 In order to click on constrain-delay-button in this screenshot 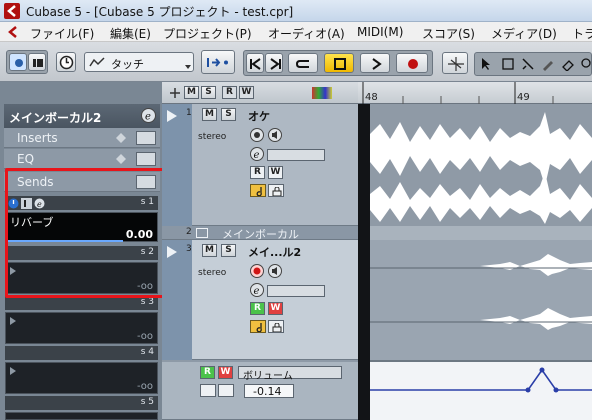, I will do `click(66, 62)`.